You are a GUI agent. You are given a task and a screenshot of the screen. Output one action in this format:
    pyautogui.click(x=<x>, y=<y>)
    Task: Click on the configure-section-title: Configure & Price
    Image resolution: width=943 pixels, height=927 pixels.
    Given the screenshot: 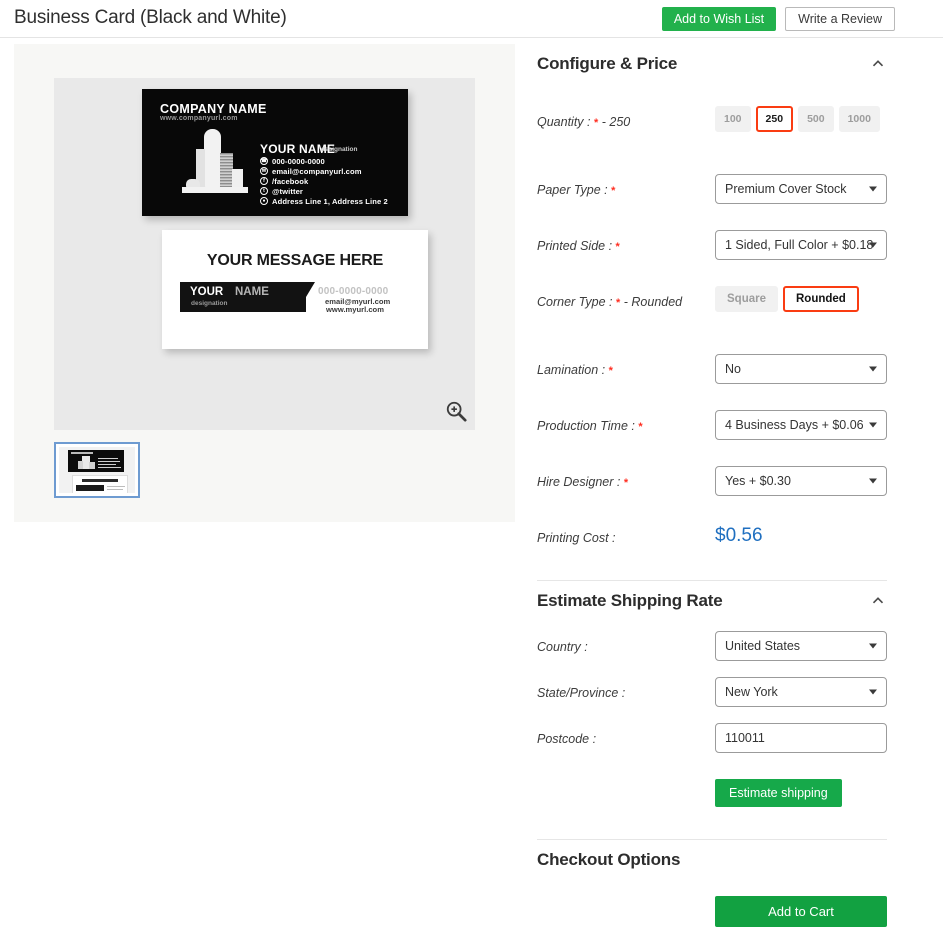 What is the action you would take?
    pyautogui.click(x=607, y=63)
    